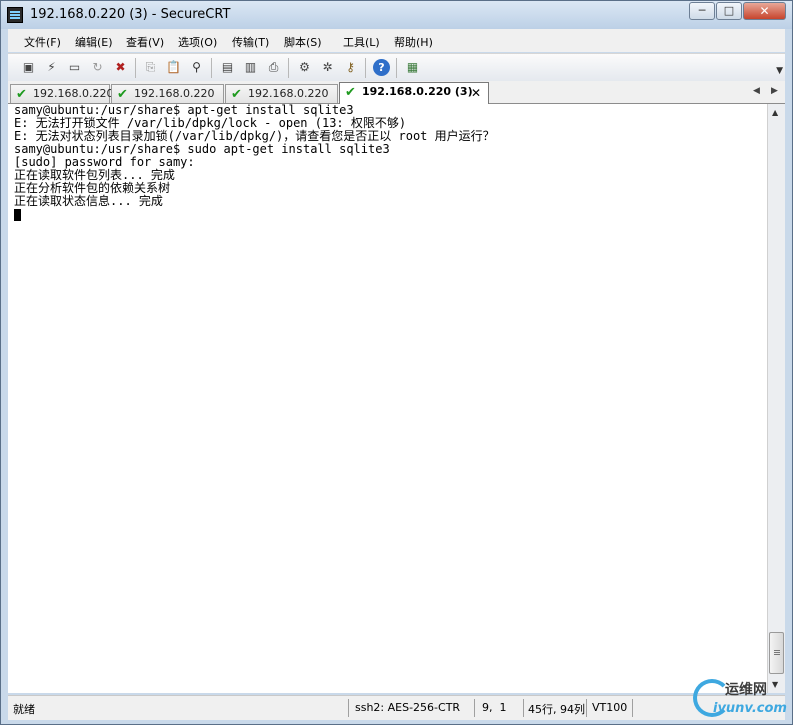  Describe the element at coordinates (94, 42) in the screenshot. I see `menu-edit: 编辑(E)` at that location.